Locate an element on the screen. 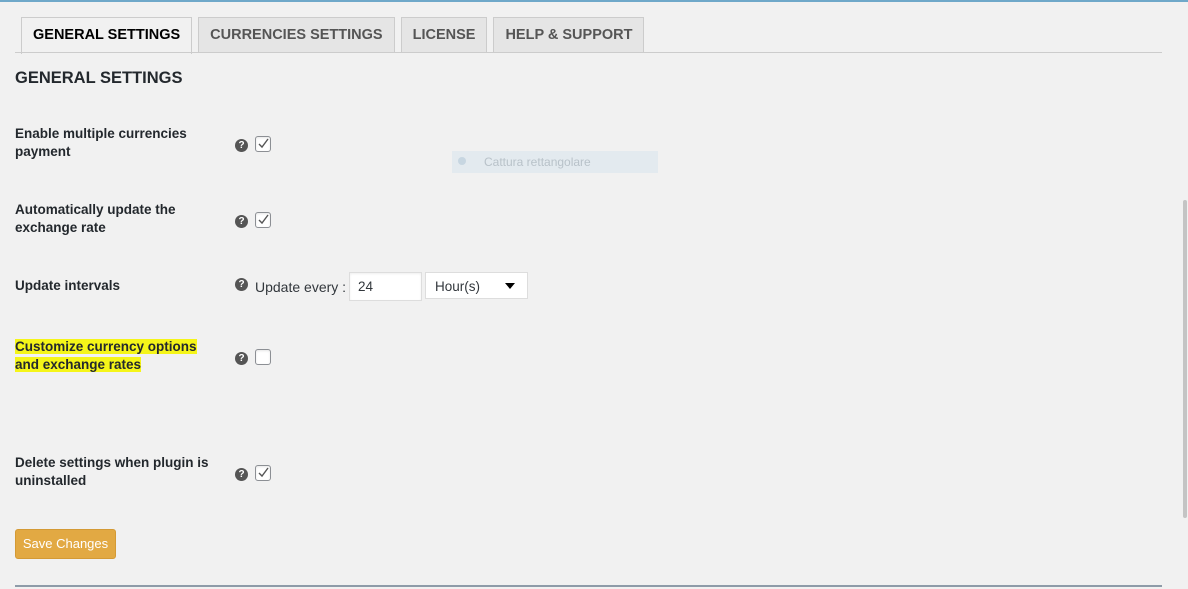  bottom-divider is located at coordinates (588, 586).